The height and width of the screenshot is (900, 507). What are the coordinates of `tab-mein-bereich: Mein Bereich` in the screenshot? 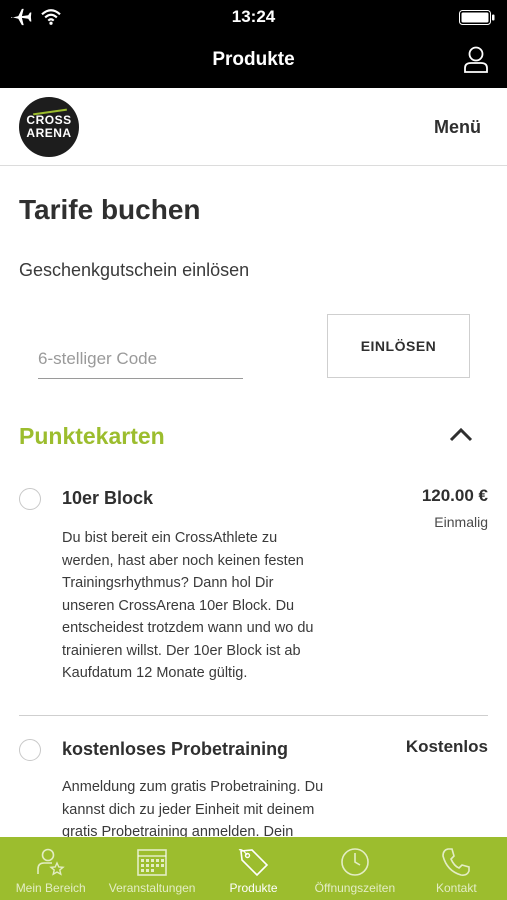 It's located at (50, 868).